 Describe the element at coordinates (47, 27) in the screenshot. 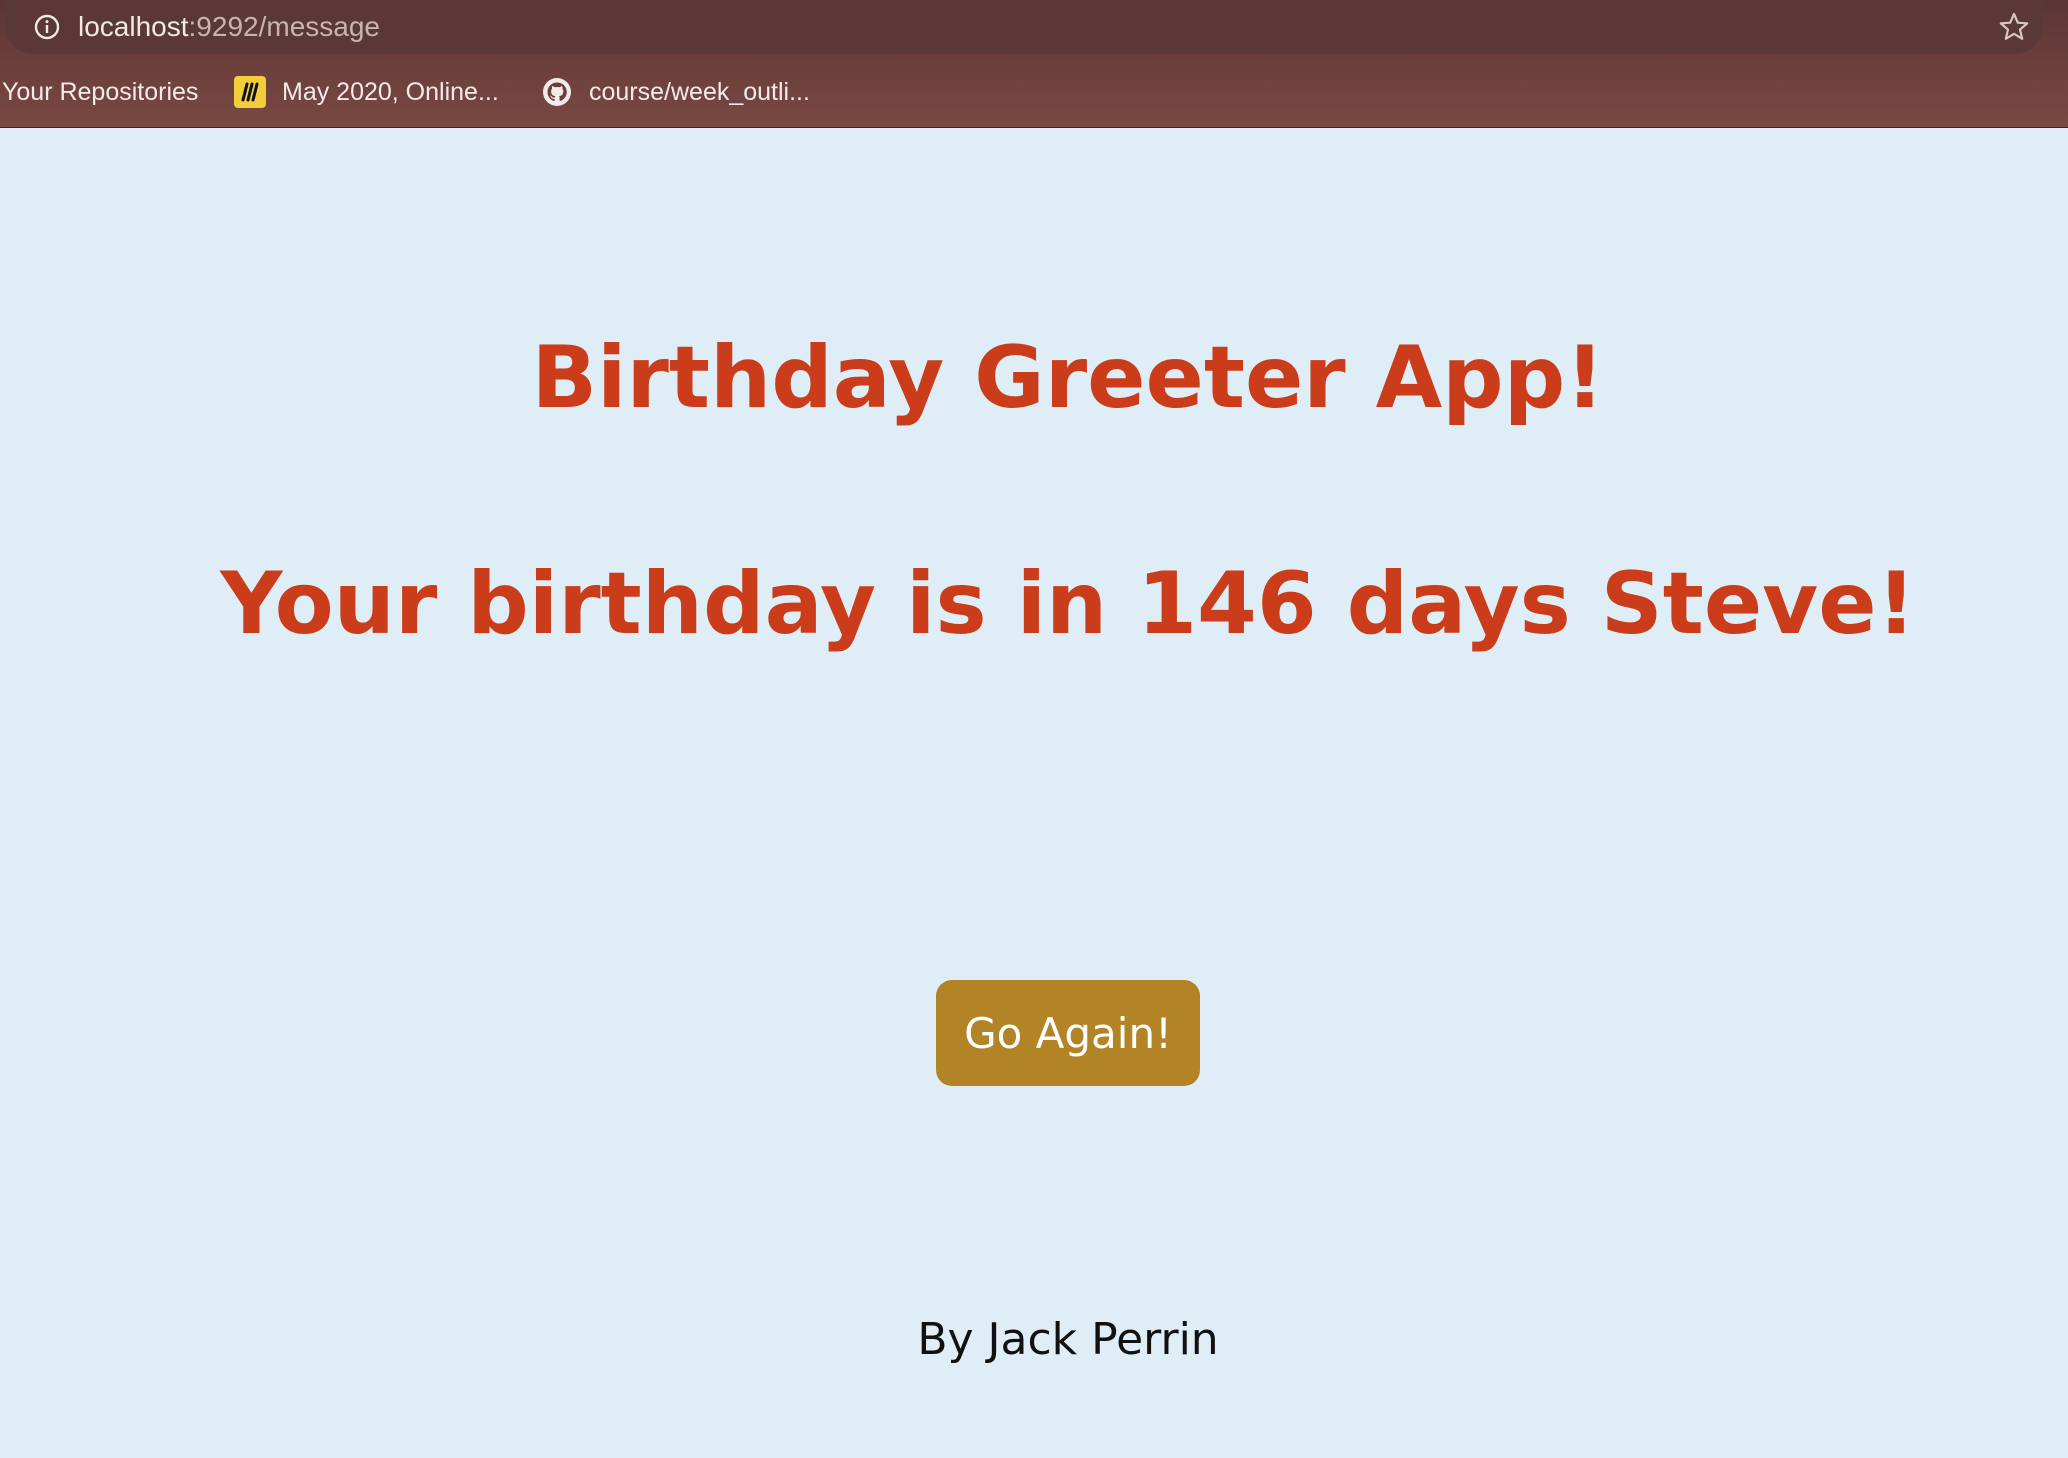

I see `info-icon` at that location.